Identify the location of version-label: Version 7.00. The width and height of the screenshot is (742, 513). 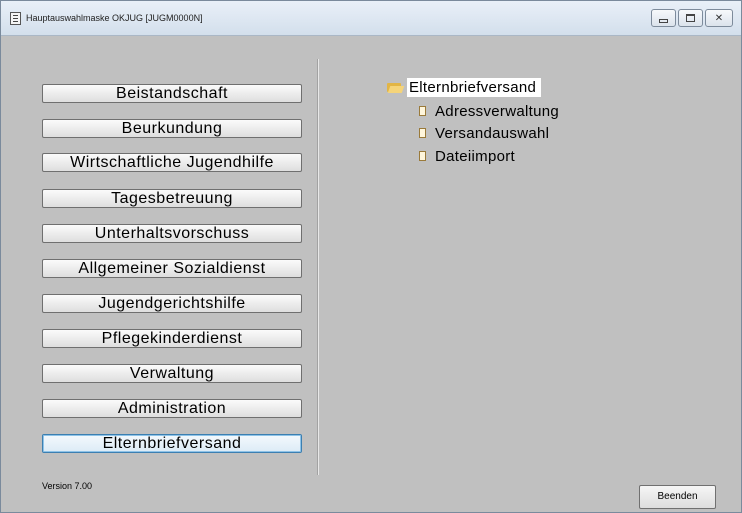
(67, 486).